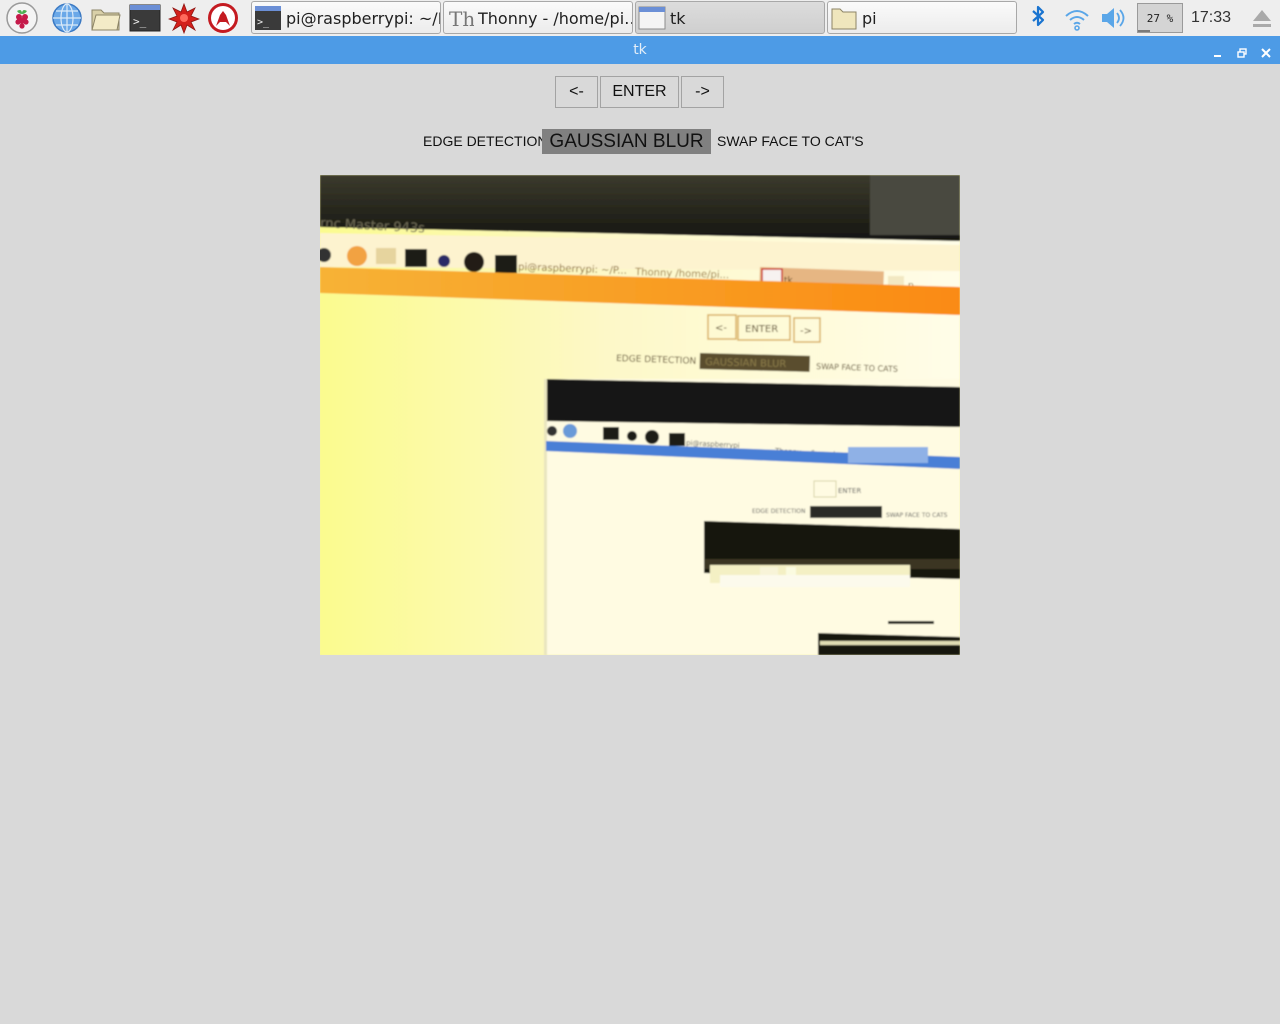 This screenshot has width=1280, height=1024. What do you see at coordinates (1077, 20) in the screenshot?
I see `wifi-icon` at bounding box center [1077, 20].